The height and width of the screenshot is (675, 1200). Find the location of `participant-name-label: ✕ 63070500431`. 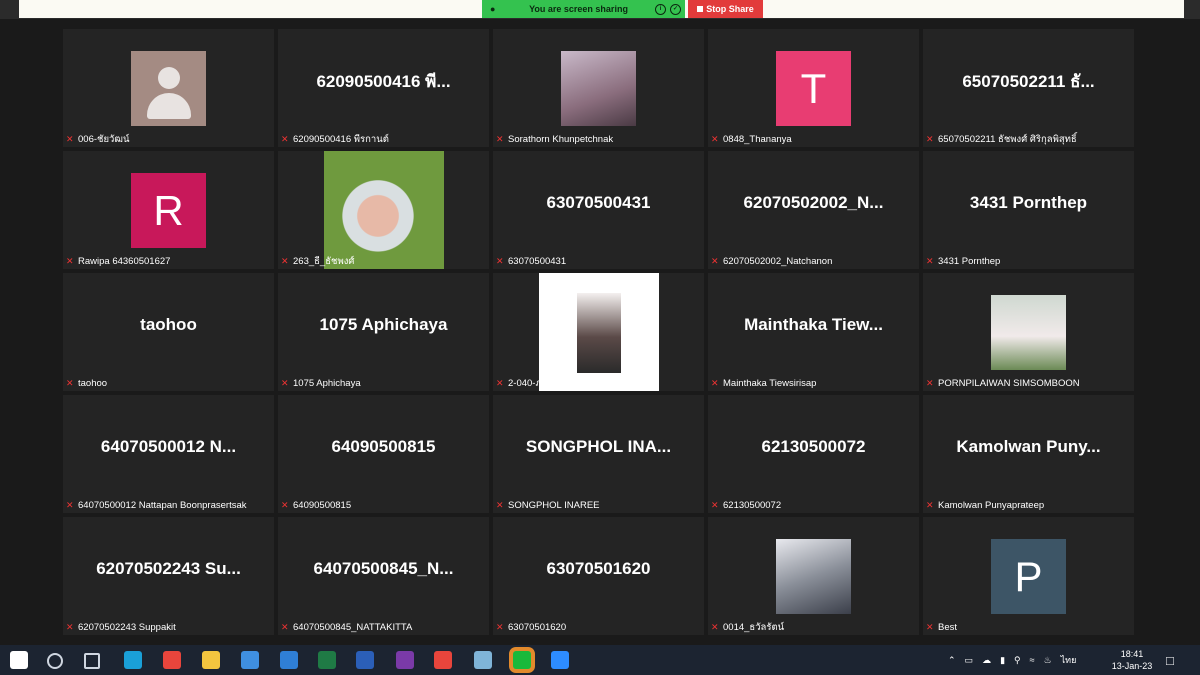

participant-name-label: ✕ 63070500431 is located at coordinates (531, 261).